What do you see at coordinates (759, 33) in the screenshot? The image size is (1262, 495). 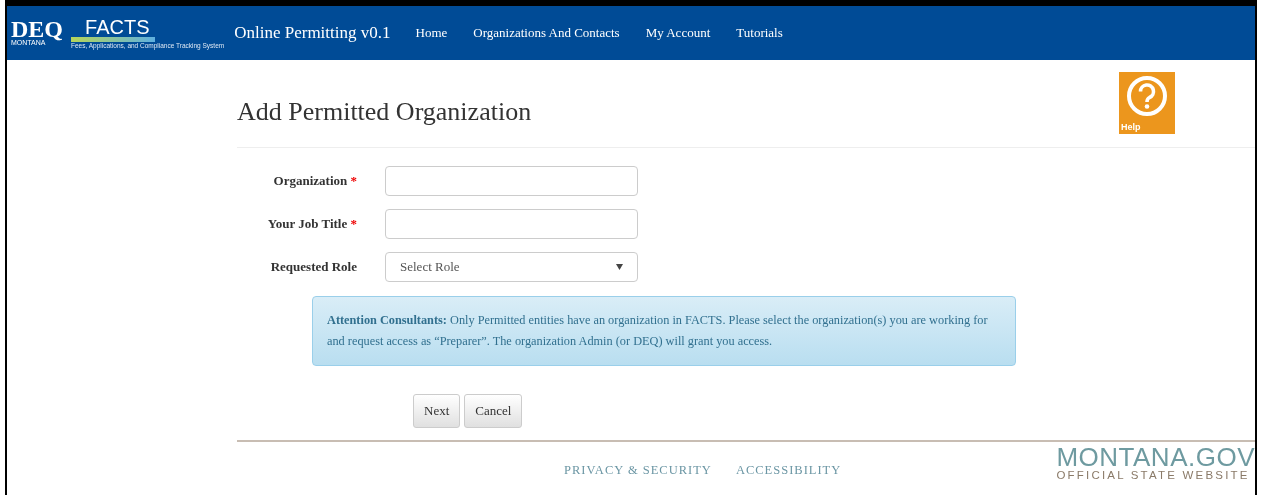 I see `nav-link: Tutorials` at bounding box center [759, 33].